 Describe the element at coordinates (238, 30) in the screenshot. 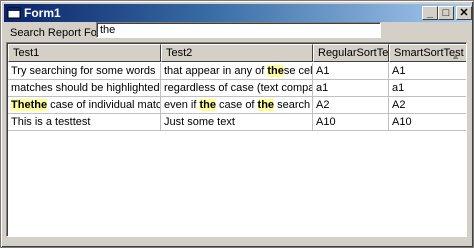

I see `search-input` at that location.